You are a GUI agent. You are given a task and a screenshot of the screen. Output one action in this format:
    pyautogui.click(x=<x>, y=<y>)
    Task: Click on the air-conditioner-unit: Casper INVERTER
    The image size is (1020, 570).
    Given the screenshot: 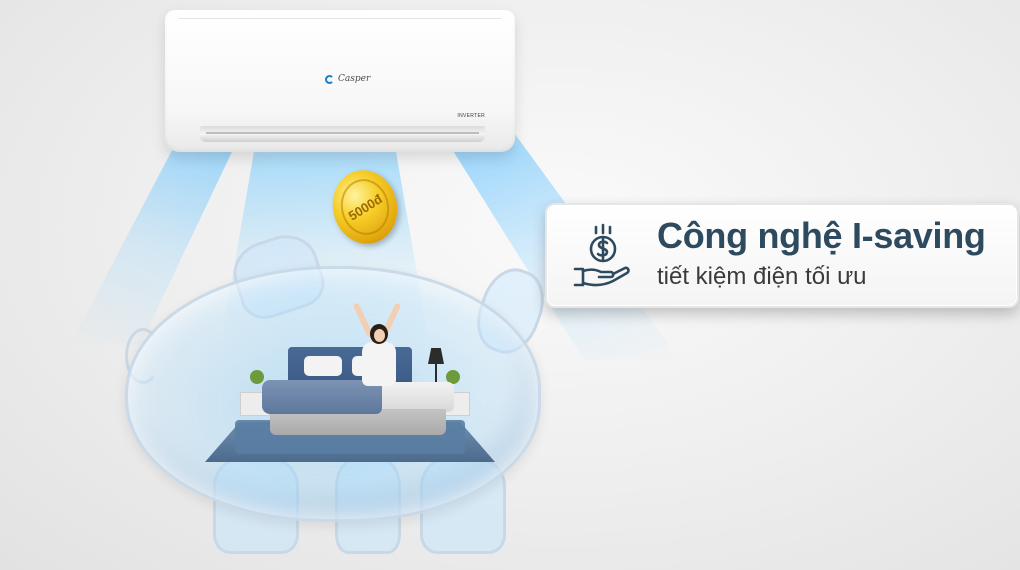 What is the action you would take?
    pyautogui.click(x=340, y=81)
    